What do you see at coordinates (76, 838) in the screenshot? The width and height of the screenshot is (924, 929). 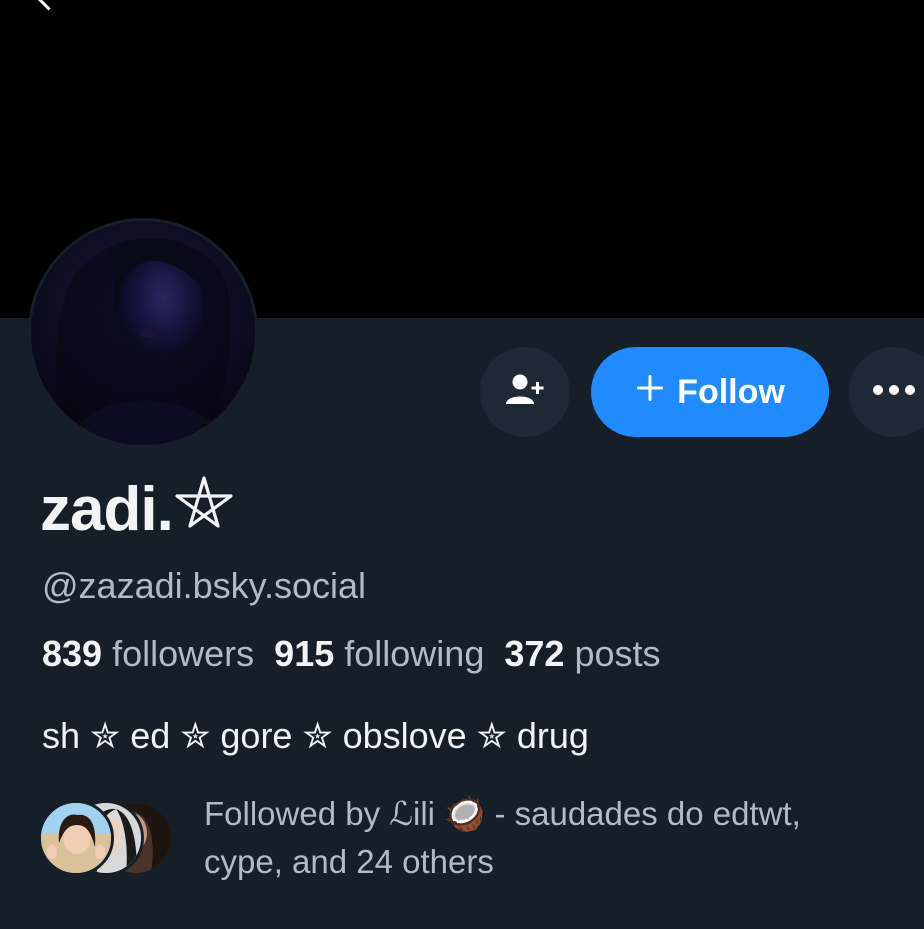 I see `known-follower-avatar` at bounding box center [76, 838].